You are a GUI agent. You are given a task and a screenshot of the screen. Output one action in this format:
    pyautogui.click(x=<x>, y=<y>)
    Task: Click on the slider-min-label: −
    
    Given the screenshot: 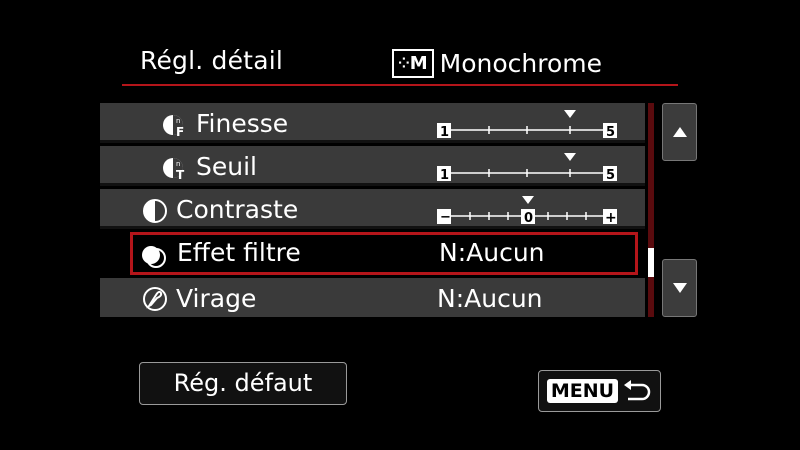 What is the action you would take?
    pyautogui.click(x=445, y=217)
    